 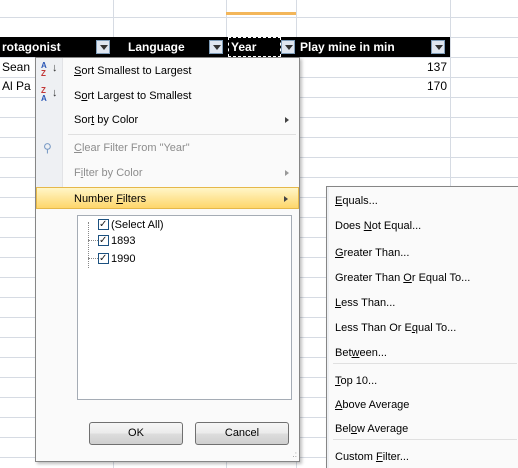 What do you see at coordinates (438, 47) in the screenshot?
I see `filter-dropdown-playtime` at bounding box center [438, 47].